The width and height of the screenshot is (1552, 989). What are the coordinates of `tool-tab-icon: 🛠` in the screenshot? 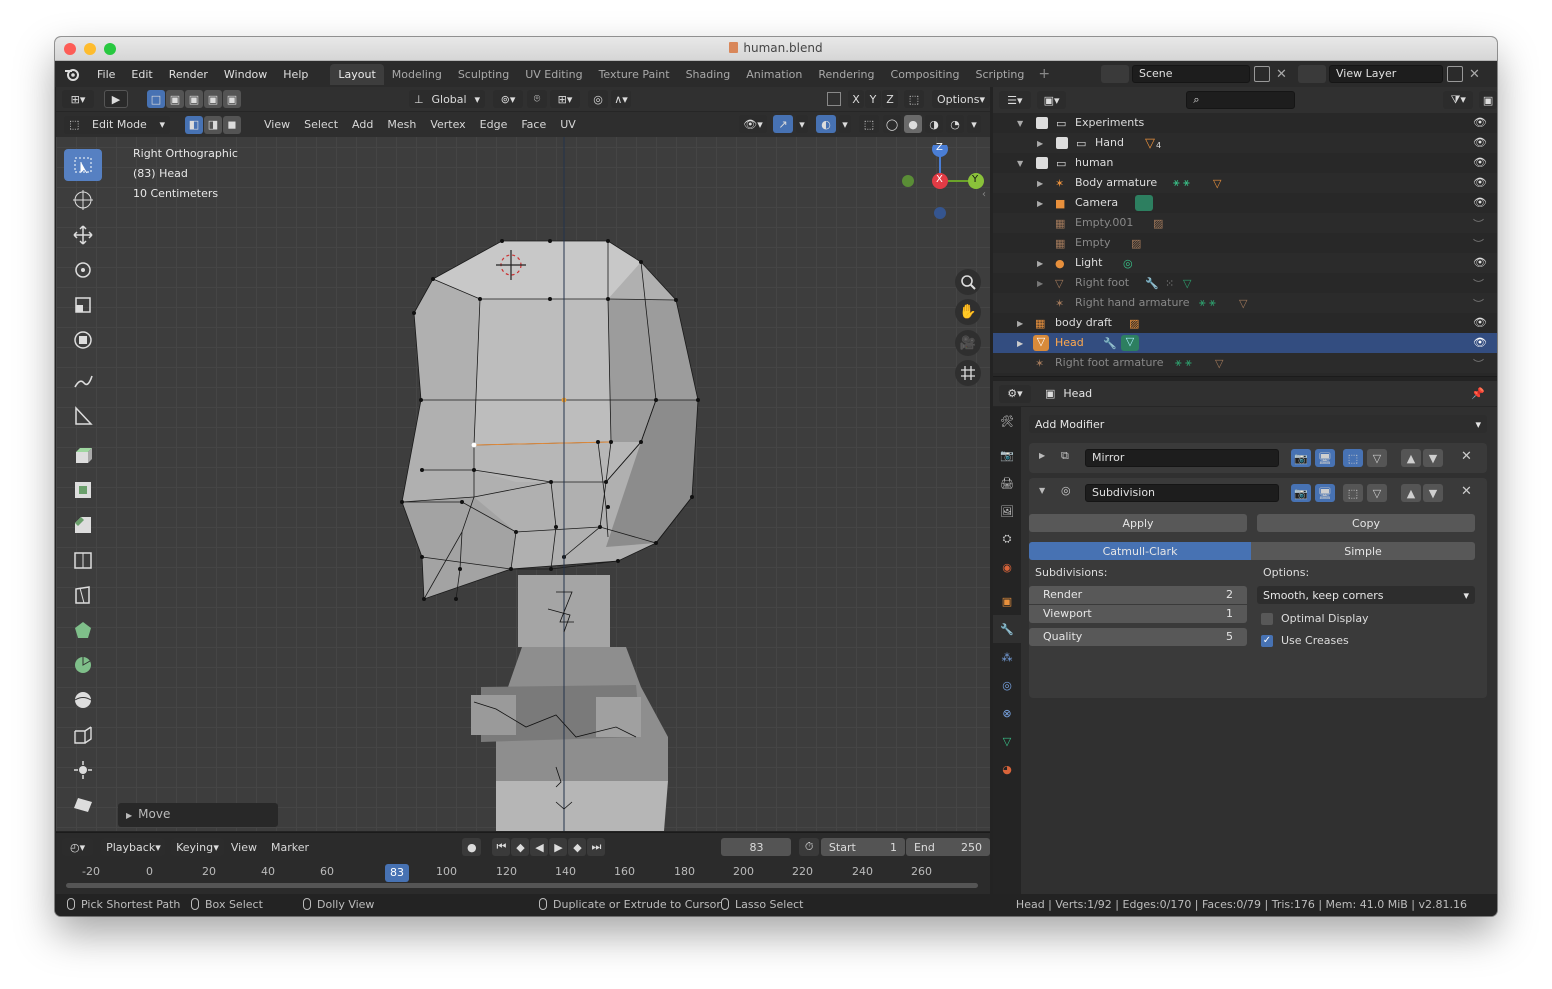 It's located at (1007, 421).